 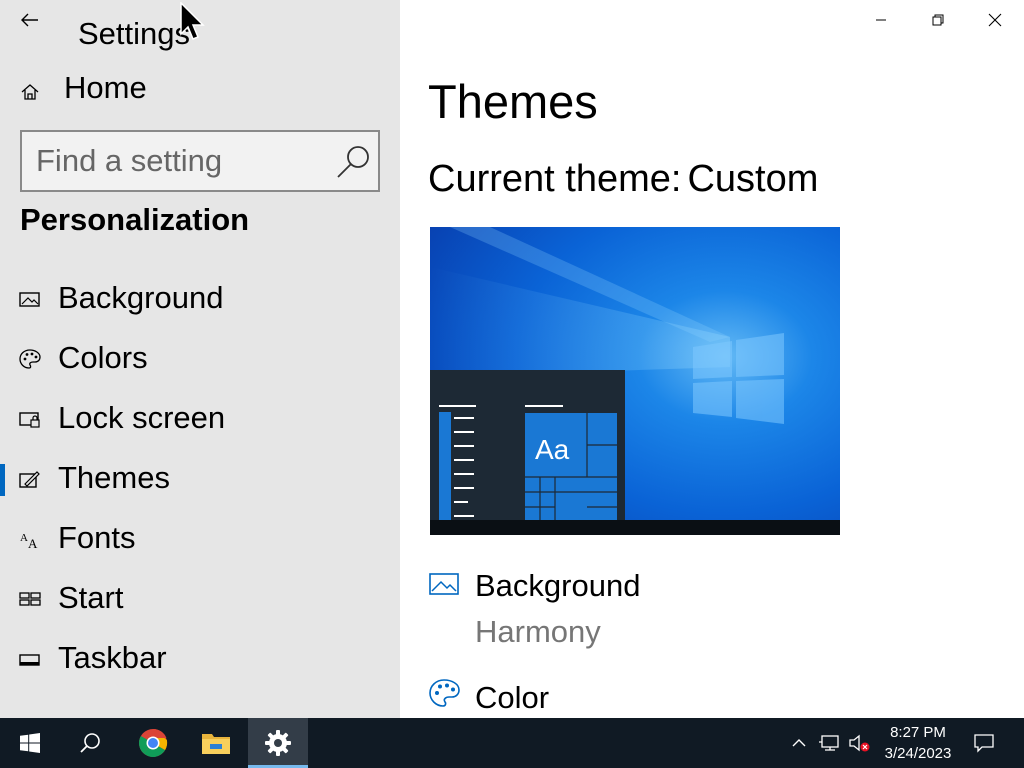 I want to click on sidebar-item-label: Fonts, so click(x=97, y=537).